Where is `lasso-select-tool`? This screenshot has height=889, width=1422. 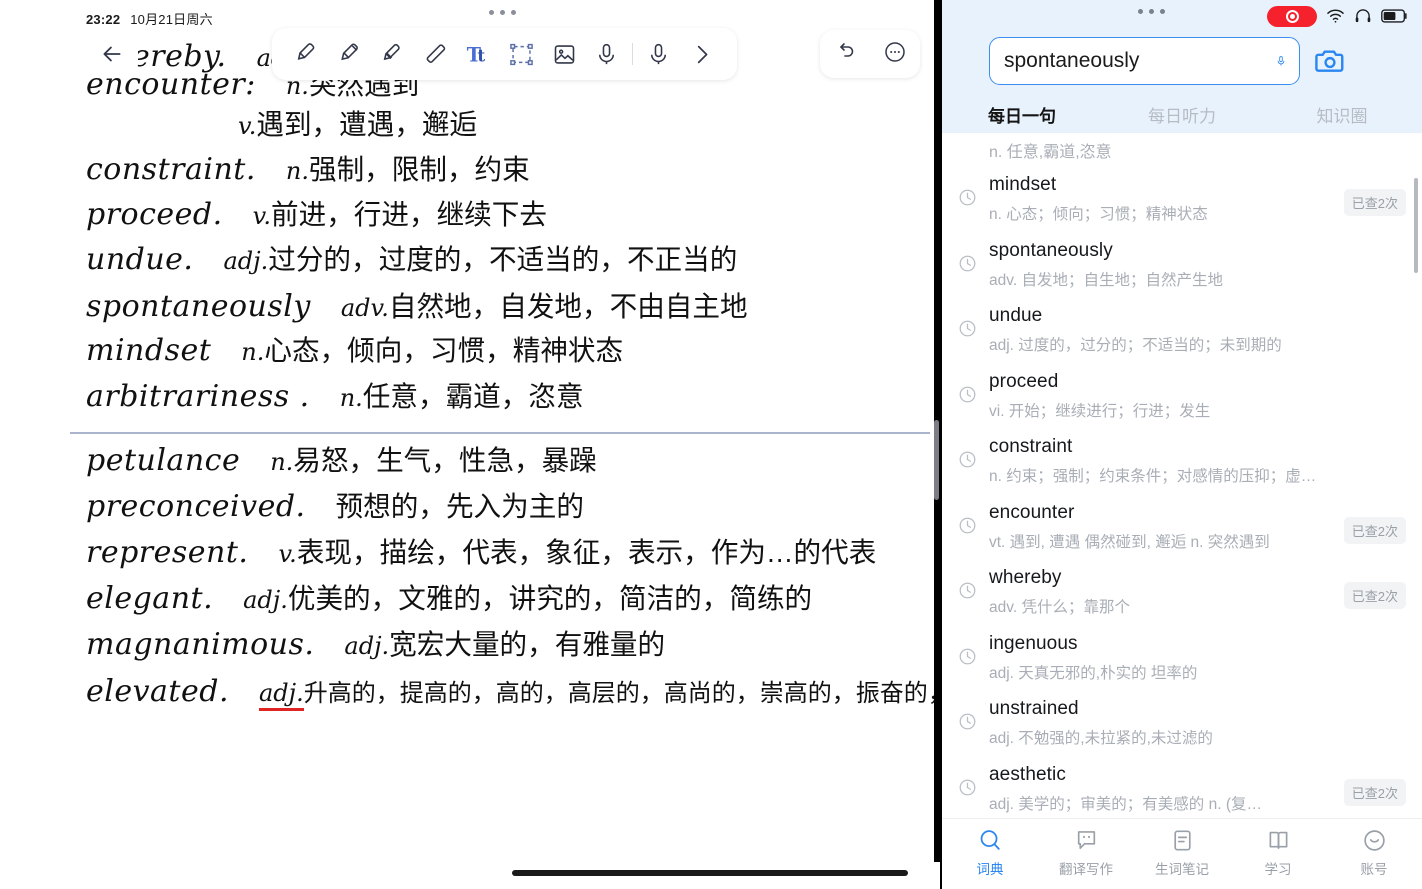 lasso-select-tool is located at coordinates (521, 54).